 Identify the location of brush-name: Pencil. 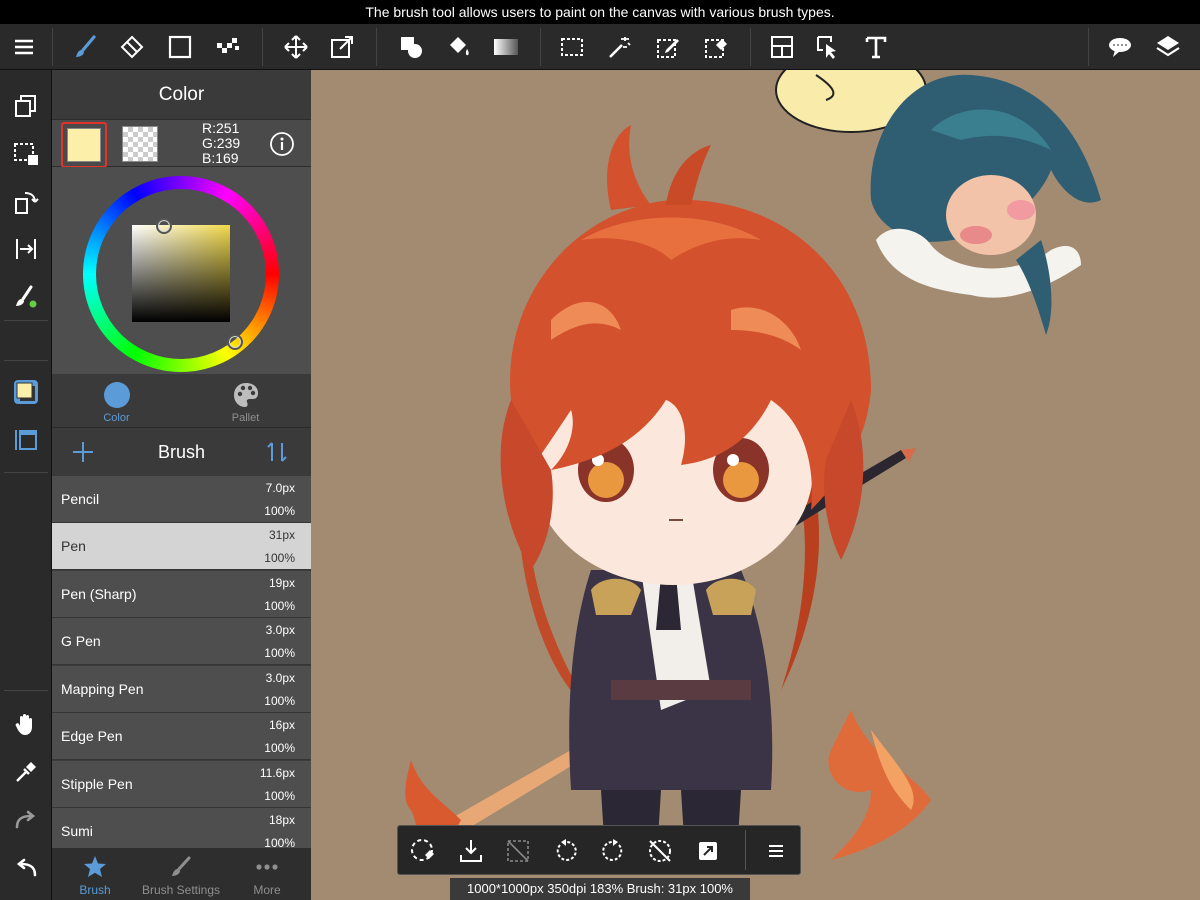
(80, 499).